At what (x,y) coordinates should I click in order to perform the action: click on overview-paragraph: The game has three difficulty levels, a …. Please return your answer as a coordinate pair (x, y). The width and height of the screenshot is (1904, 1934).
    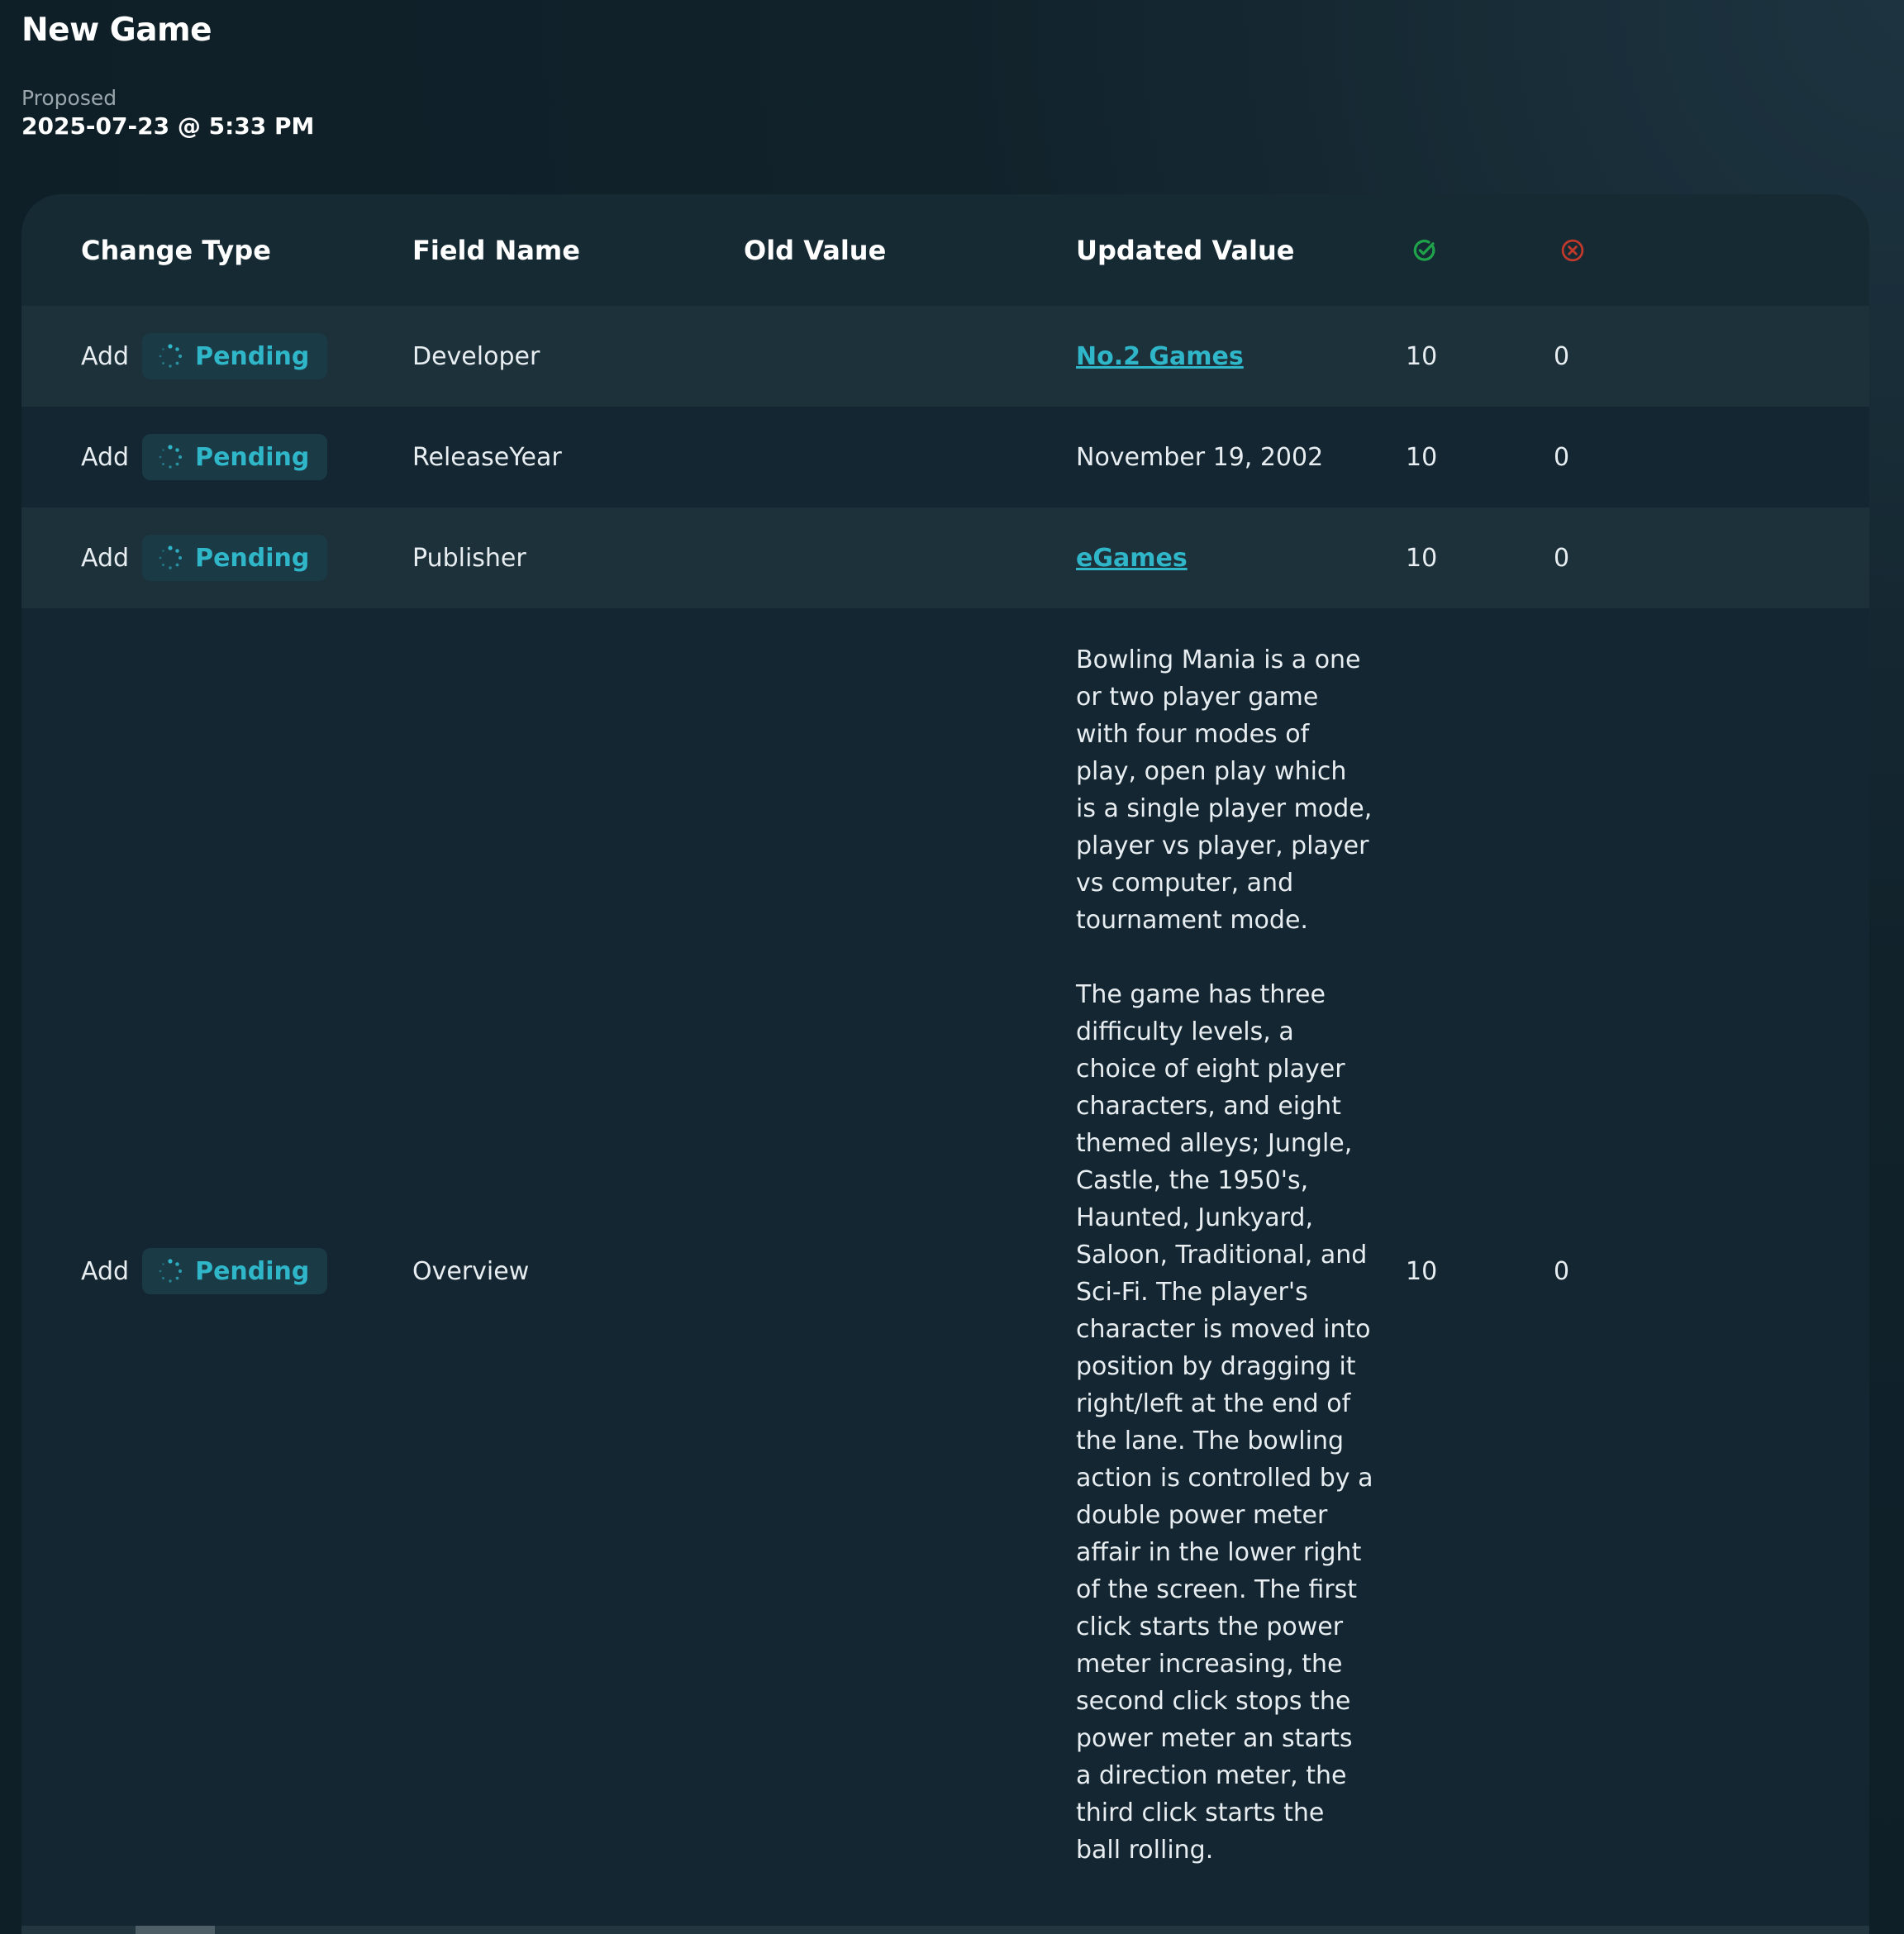
    Looking at the image, I should click on (1224, 1422).